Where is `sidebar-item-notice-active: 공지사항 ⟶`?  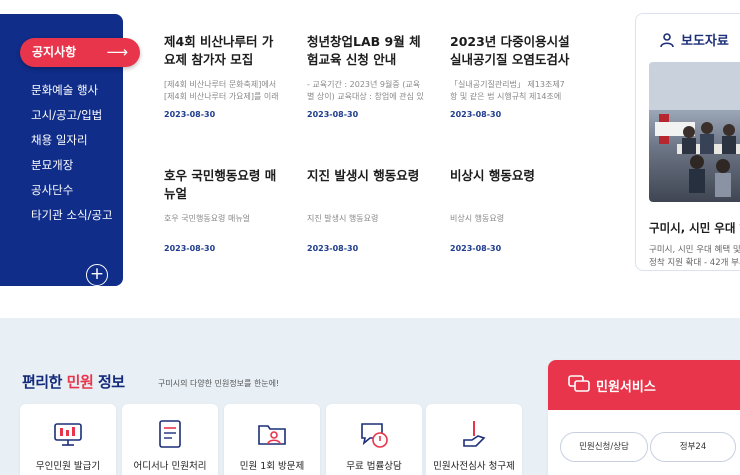
sidebar-item-notice-active: 공지사항 ⟶ is located at coordinates (80, 52).